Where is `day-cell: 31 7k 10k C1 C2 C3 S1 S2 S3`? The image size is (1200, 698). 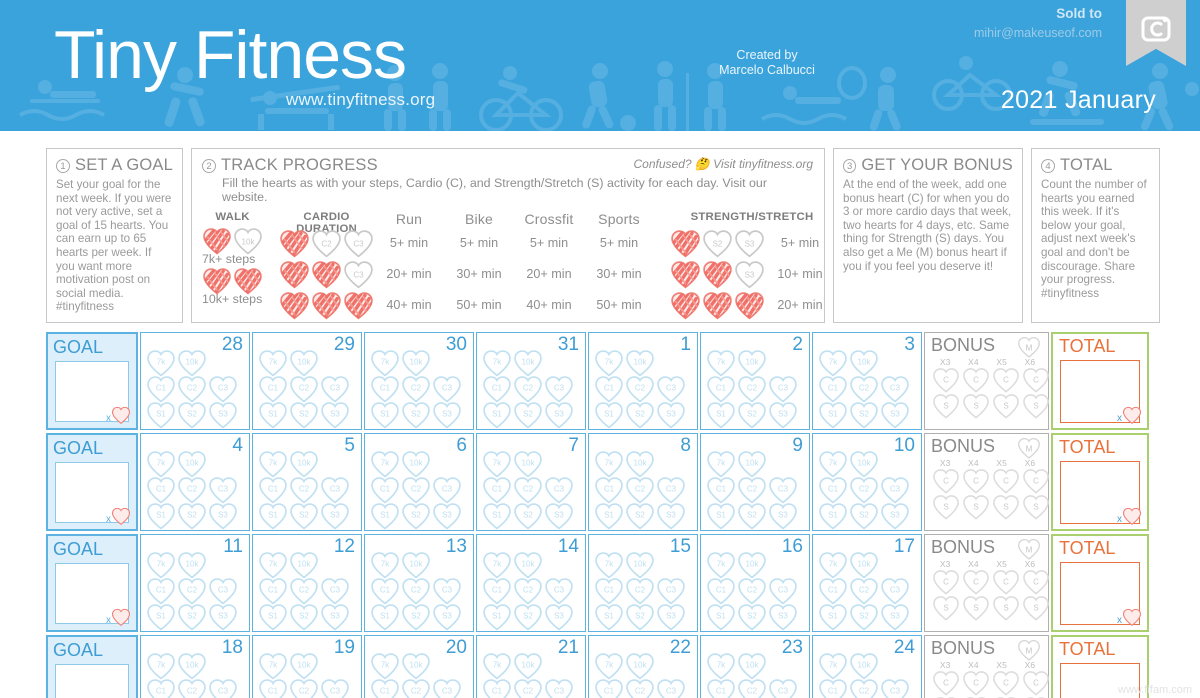 day-cell: 31 7k 10k C1 C2 C3 S1 S2 S3 is located at coordinates (531, 381).